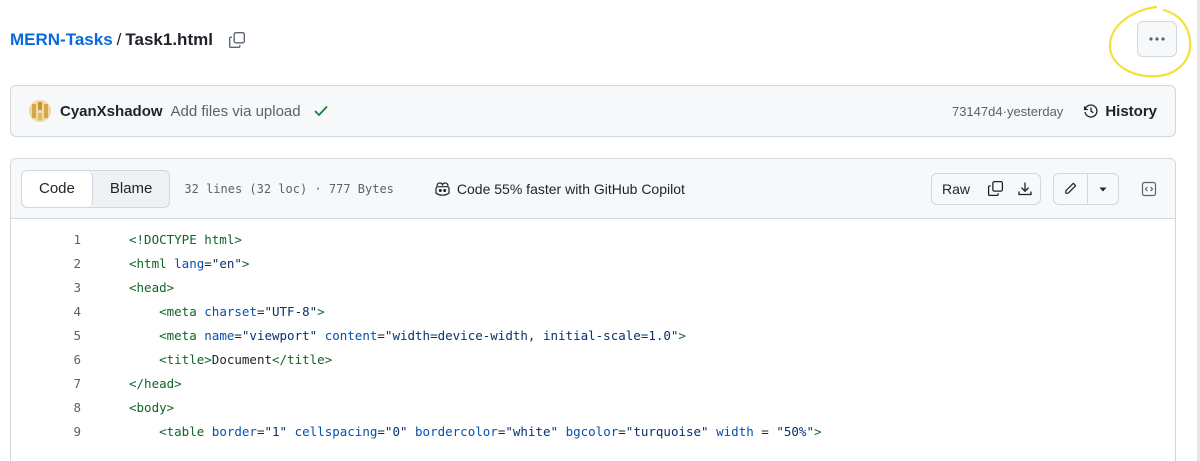 Image resolution: width=1200 pixels, height=461 pixels. I want to click on code-token: "0", so click(396, 431).